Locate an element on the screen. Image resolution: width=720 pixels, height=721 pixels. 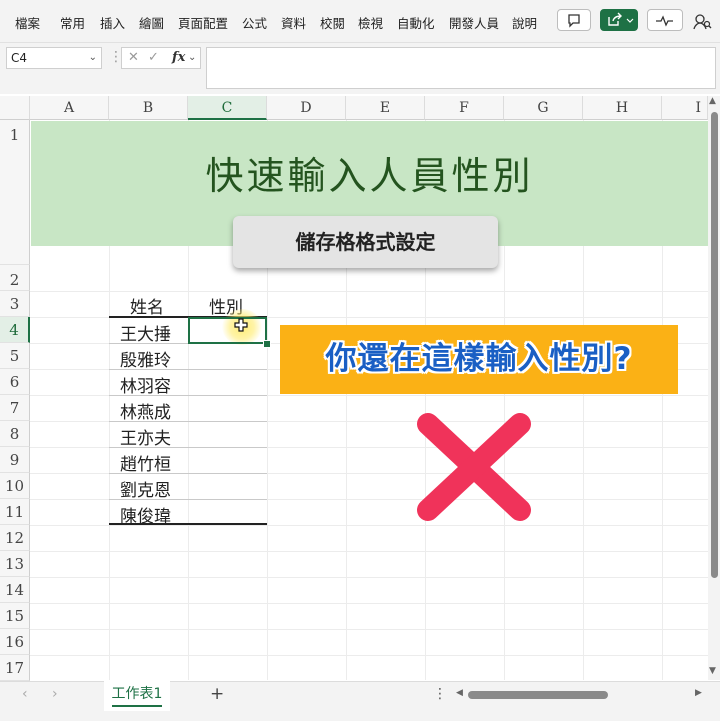
tab-view: 檢視 is located at coordinates (370, 22).